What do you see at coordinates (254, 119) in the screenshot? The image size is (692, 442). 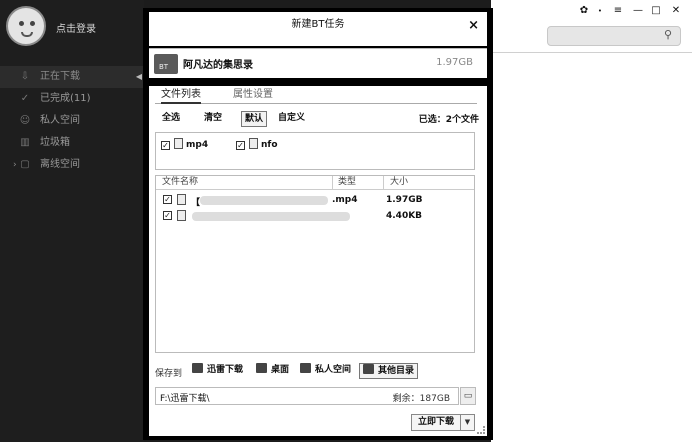 I see `default-button: 默认` at bounding box center [254, 119].